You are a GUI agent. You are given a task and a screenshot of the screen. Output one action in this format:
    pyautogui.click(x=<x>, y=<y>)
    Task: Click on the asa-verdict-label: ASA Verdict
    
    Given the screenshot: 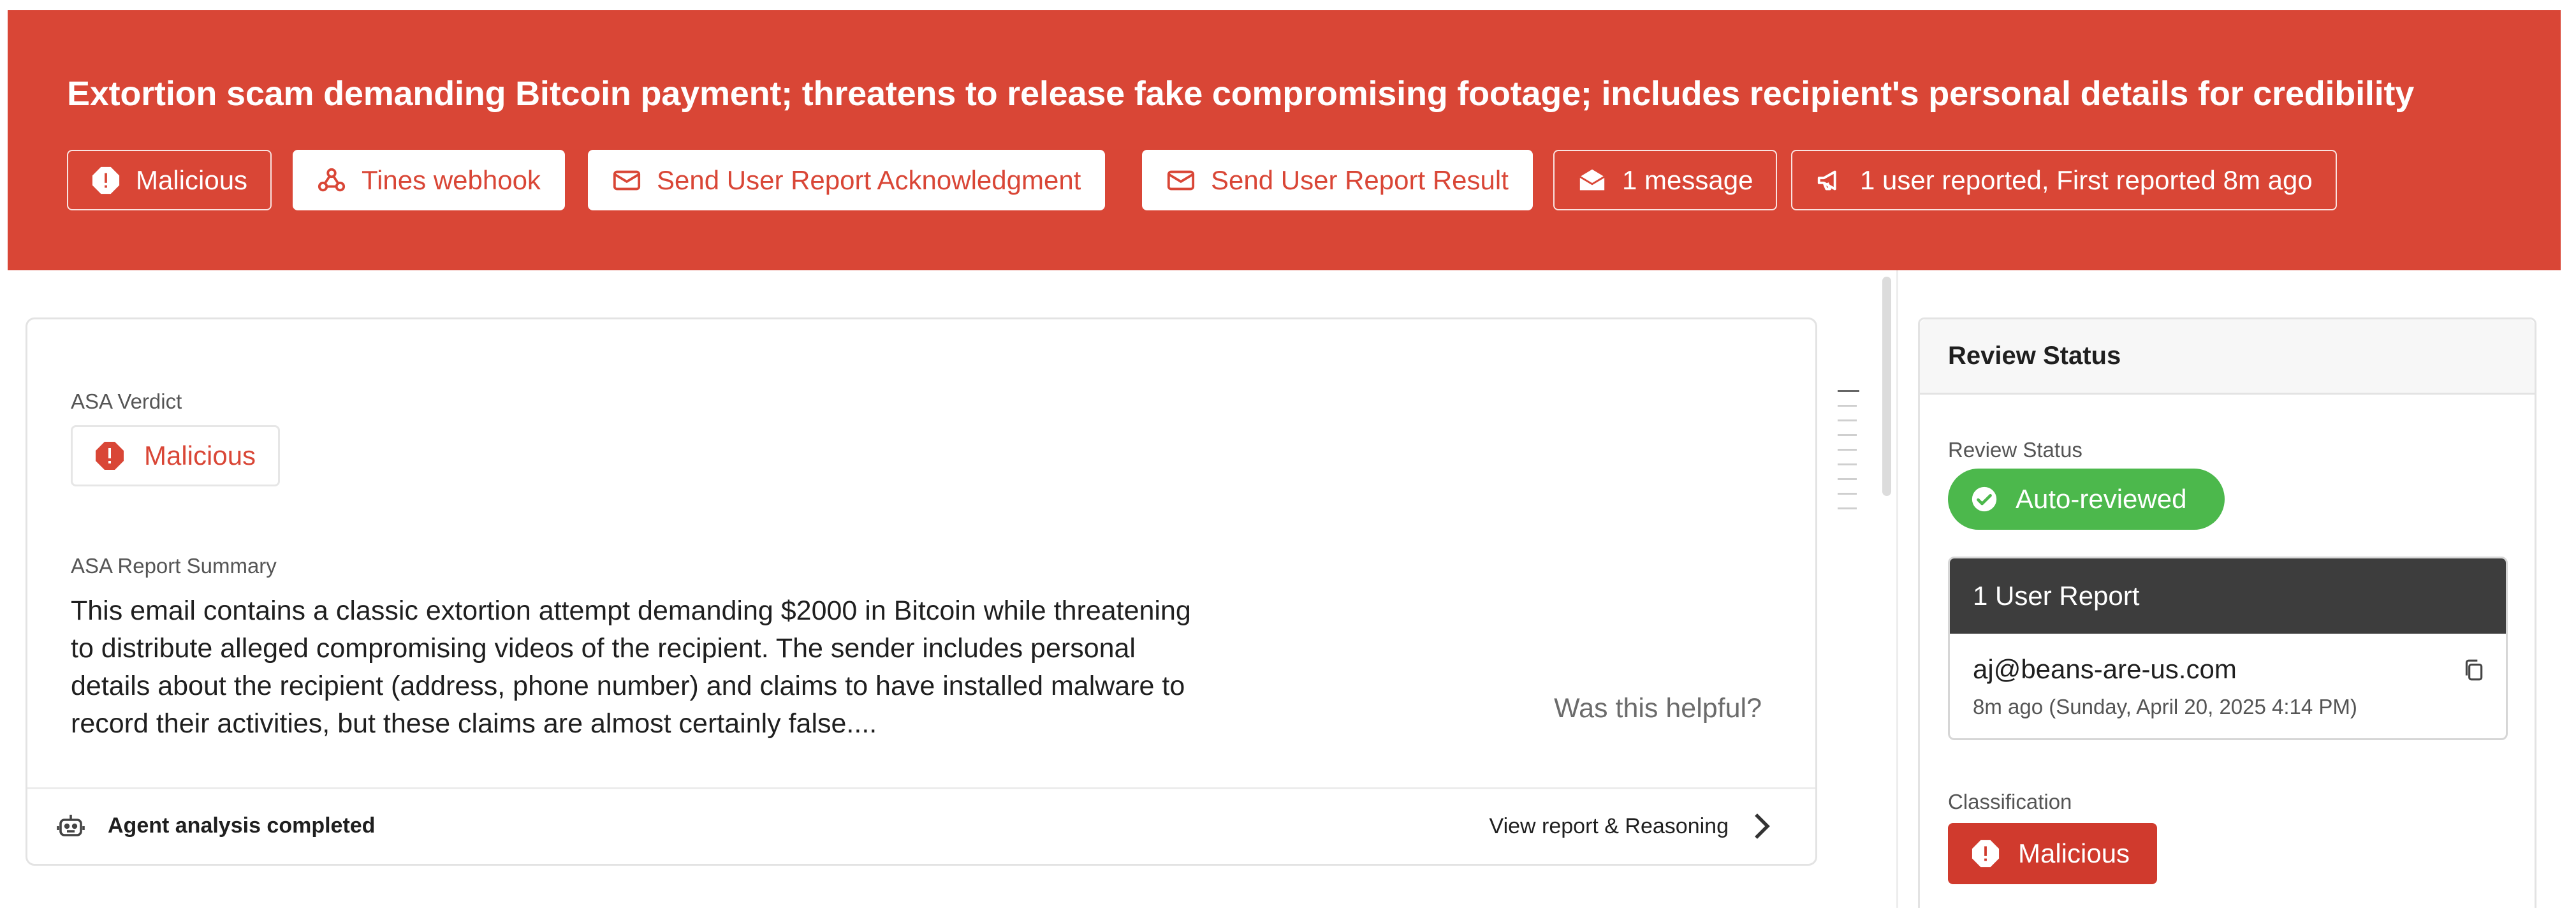 What is the action you would take?
    pyautogui.click(x=126, y=401)
    